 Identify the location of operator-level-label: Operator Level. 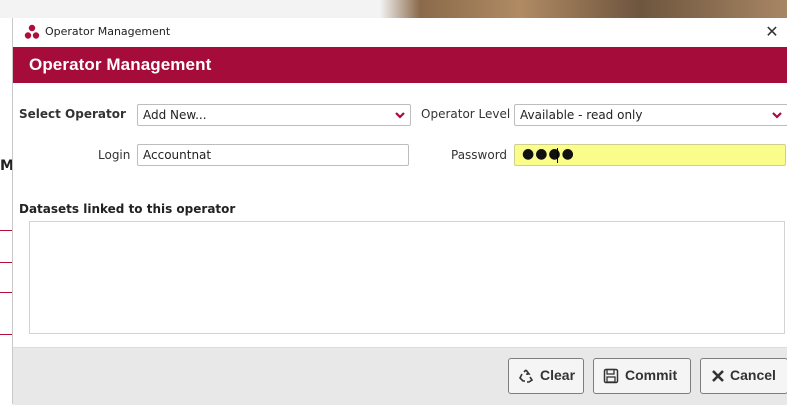
(466, 114).